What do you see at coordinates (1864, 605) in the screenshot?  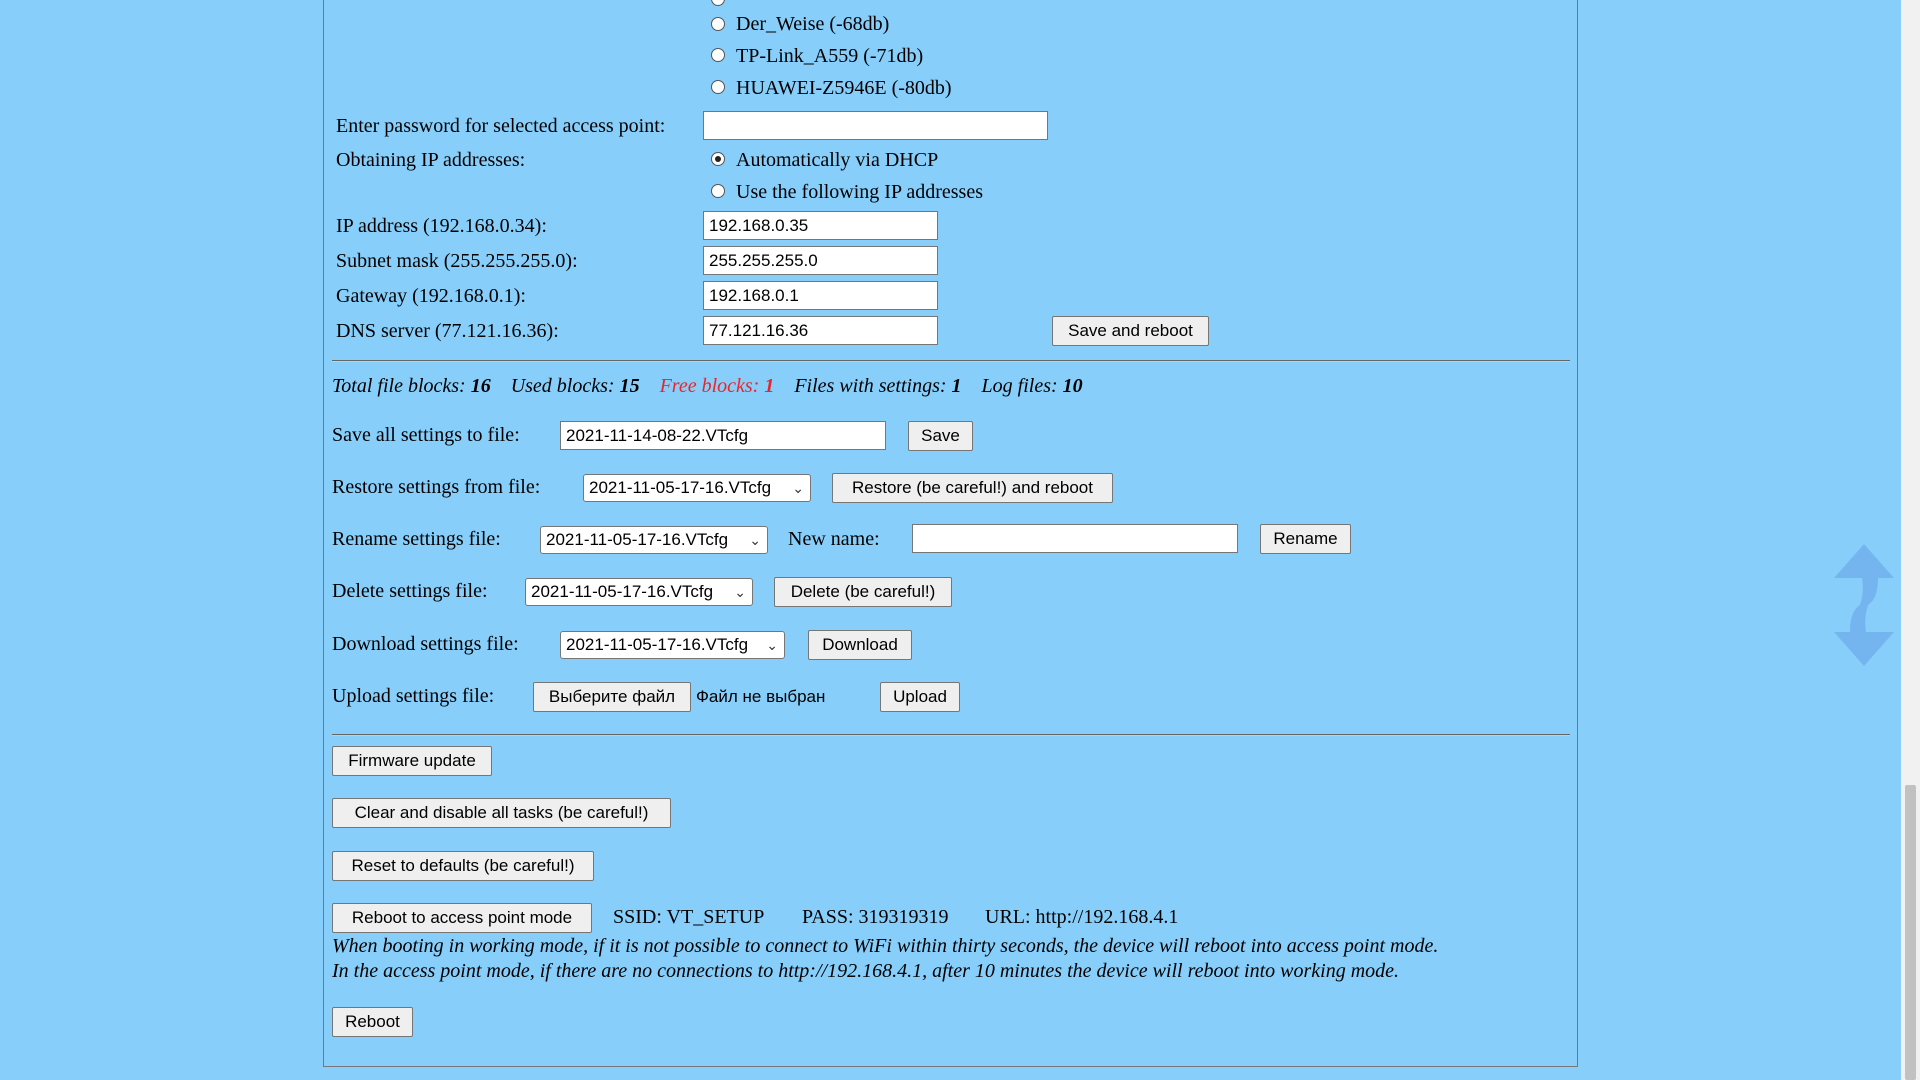 I see `up-down-arrows-icon` at bounding box center [1864, 605].